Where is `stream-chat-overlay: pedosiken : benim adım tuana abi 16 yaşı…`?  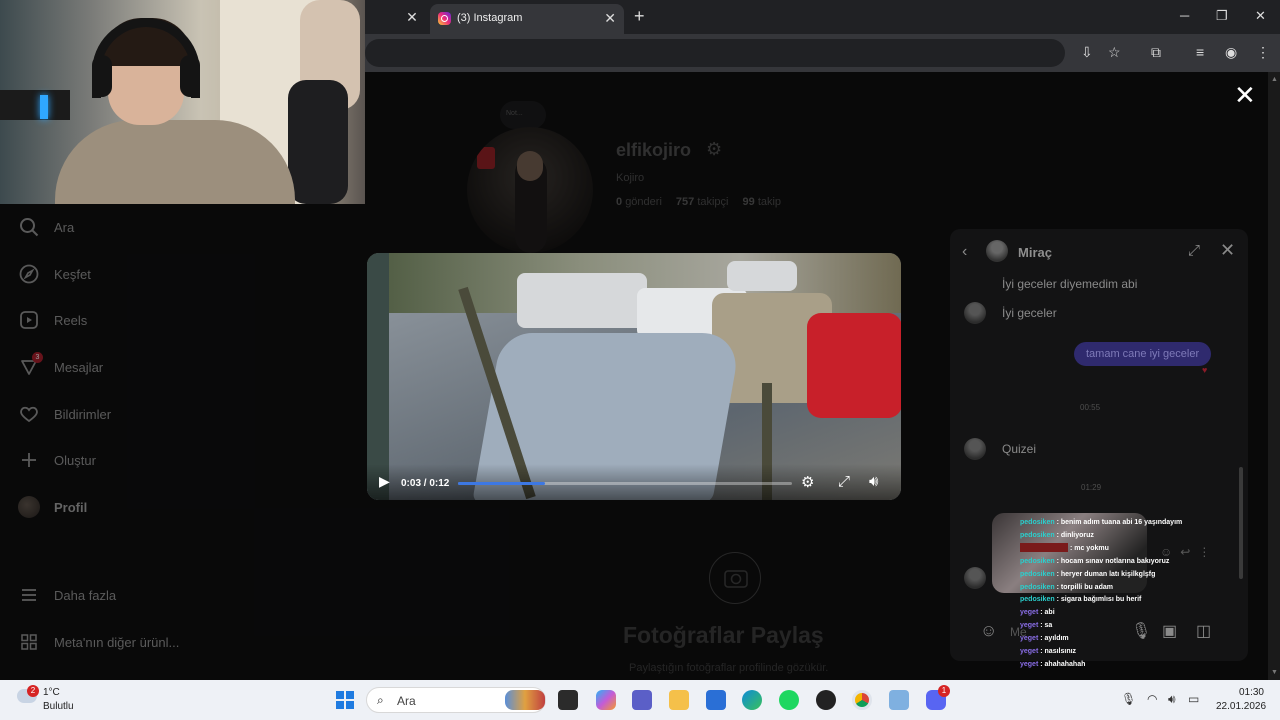 stream-chat-overlay: pedosiken : benim adım tuana abi 16 yaşı… is located at coordinates (1120, 594).